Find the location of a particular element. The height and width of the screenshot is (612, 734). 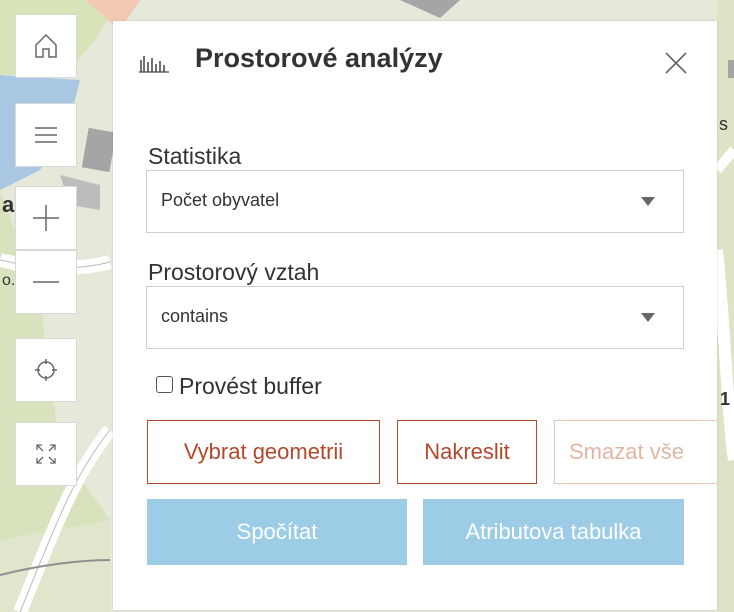

zoom-out-button is located at coordinates (46, 282).